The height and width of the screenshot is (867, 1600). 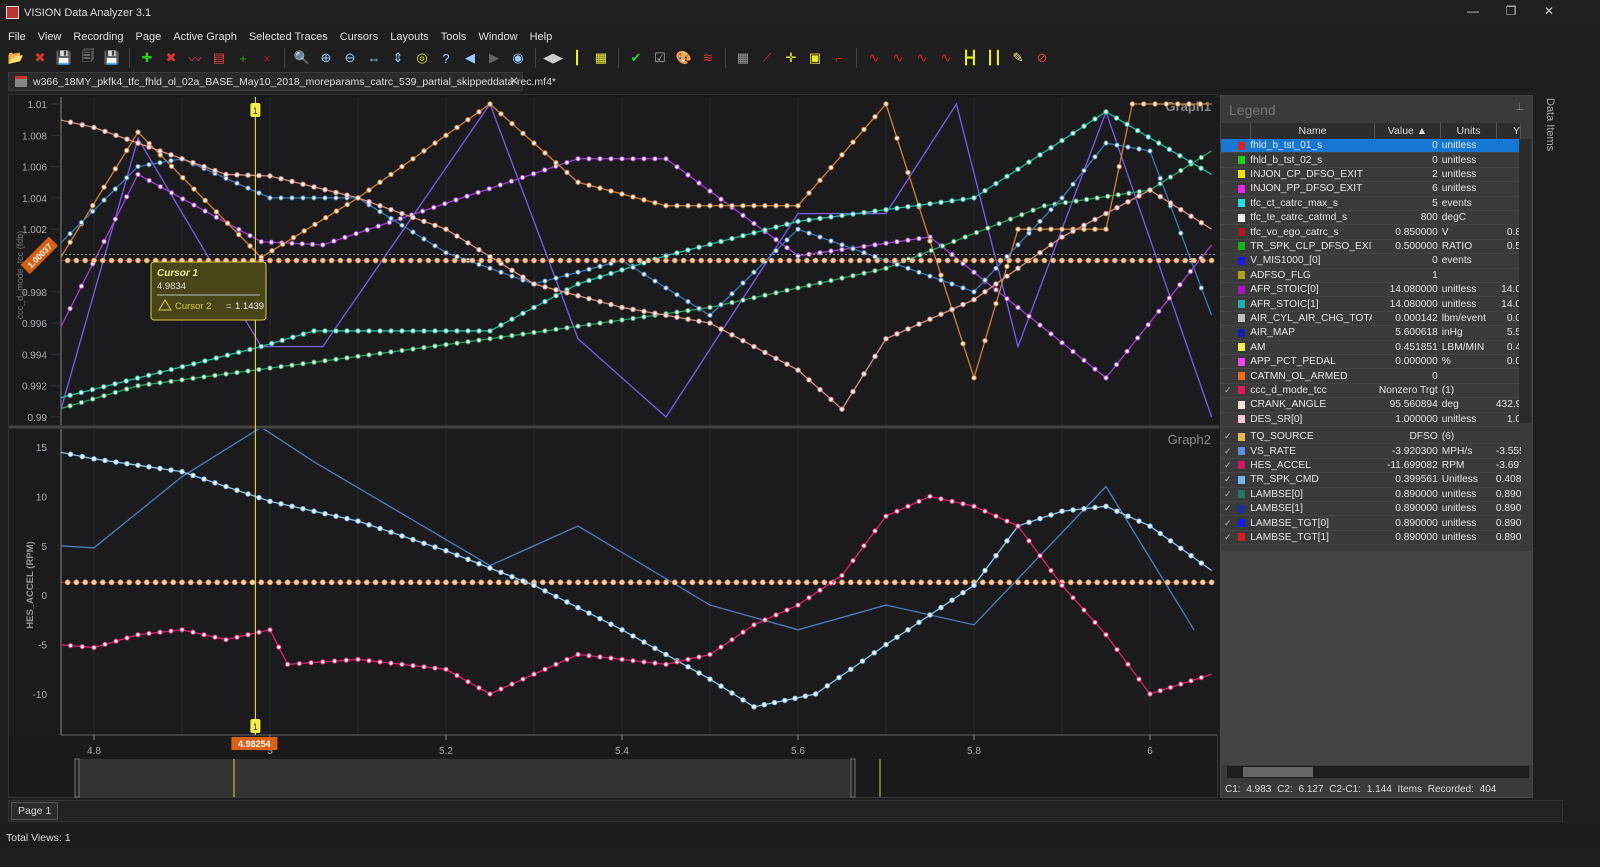 What do you see at coordinates (147, 58) in the screenshot?
I see `add-graph-icon: ✚` at bounding box center [147, 58].